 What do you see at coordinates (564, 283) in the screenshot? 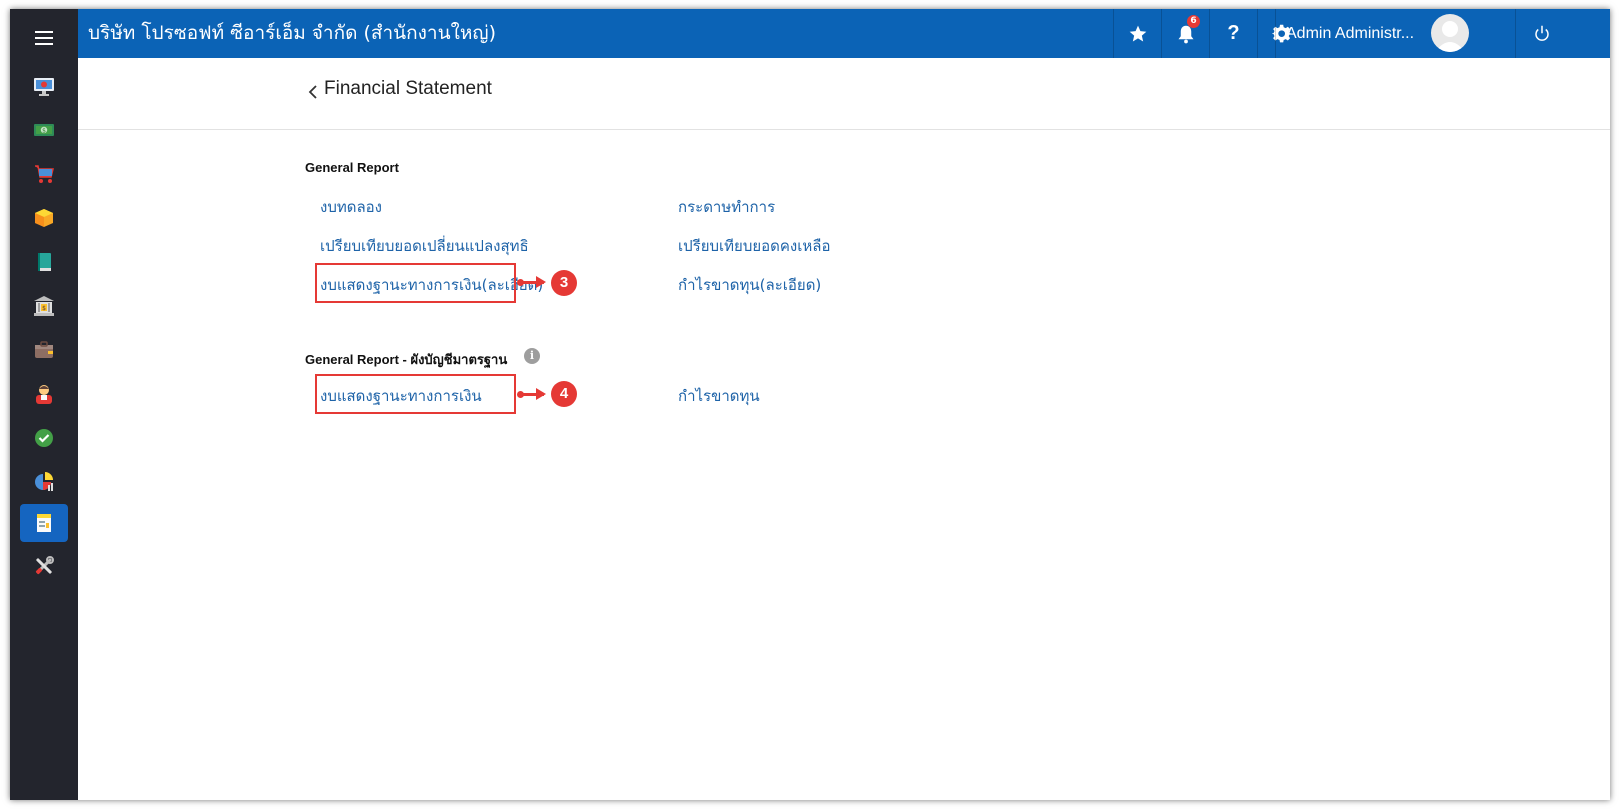
I see `step-marker-3: 3` at bounding box center [564, 283].